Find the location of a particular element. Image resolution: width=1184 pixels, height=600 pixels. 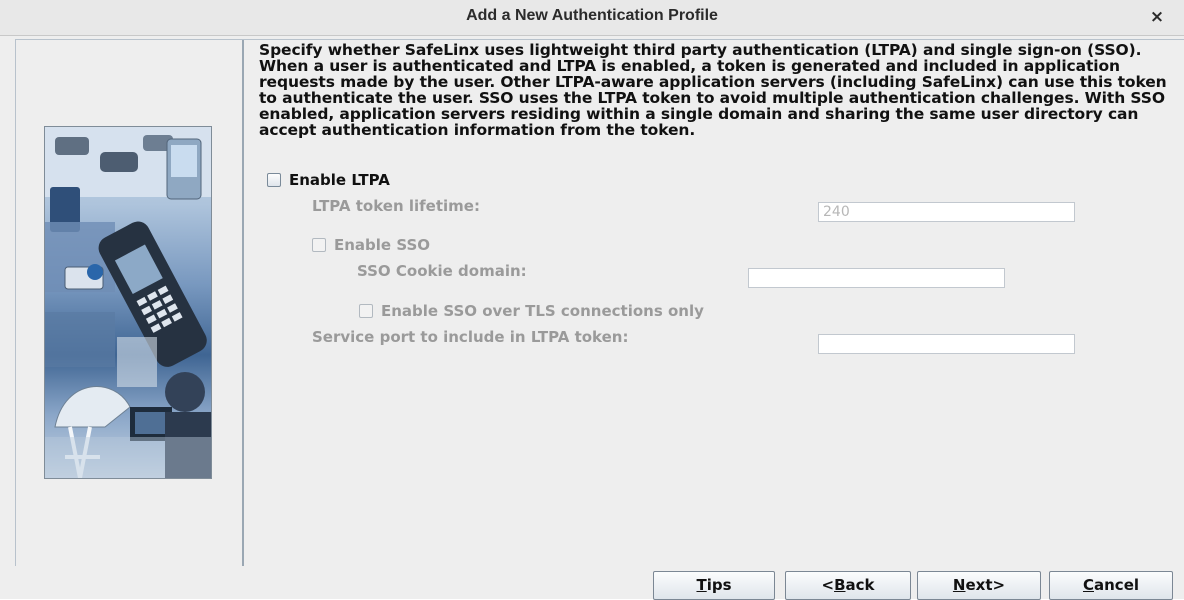

back-button: <Back is located at coordinates (848, 585).